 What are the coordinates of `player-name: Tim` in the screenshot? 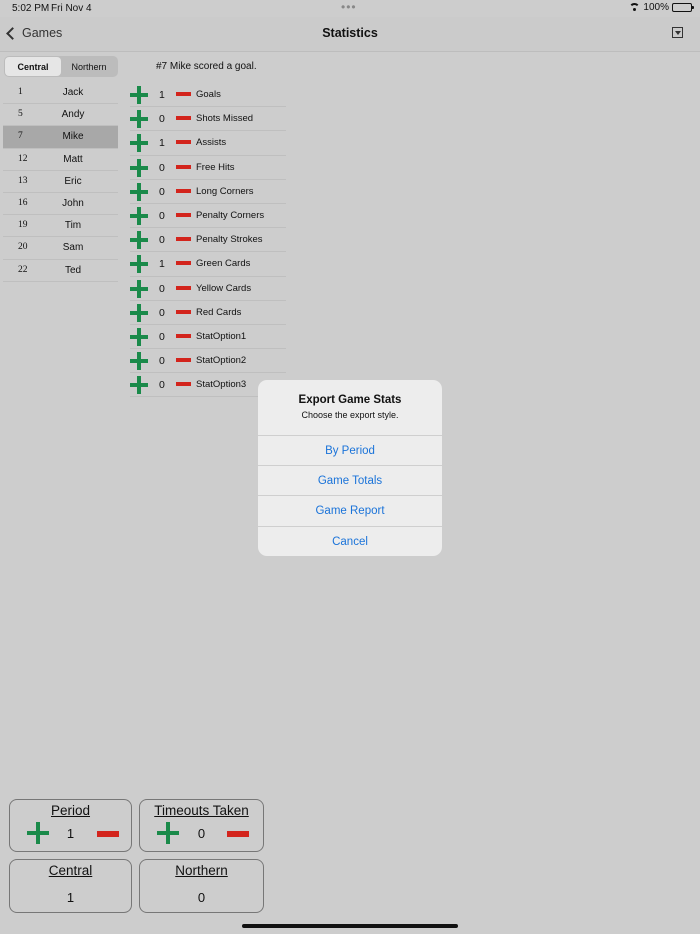 It's located at (73, 226).